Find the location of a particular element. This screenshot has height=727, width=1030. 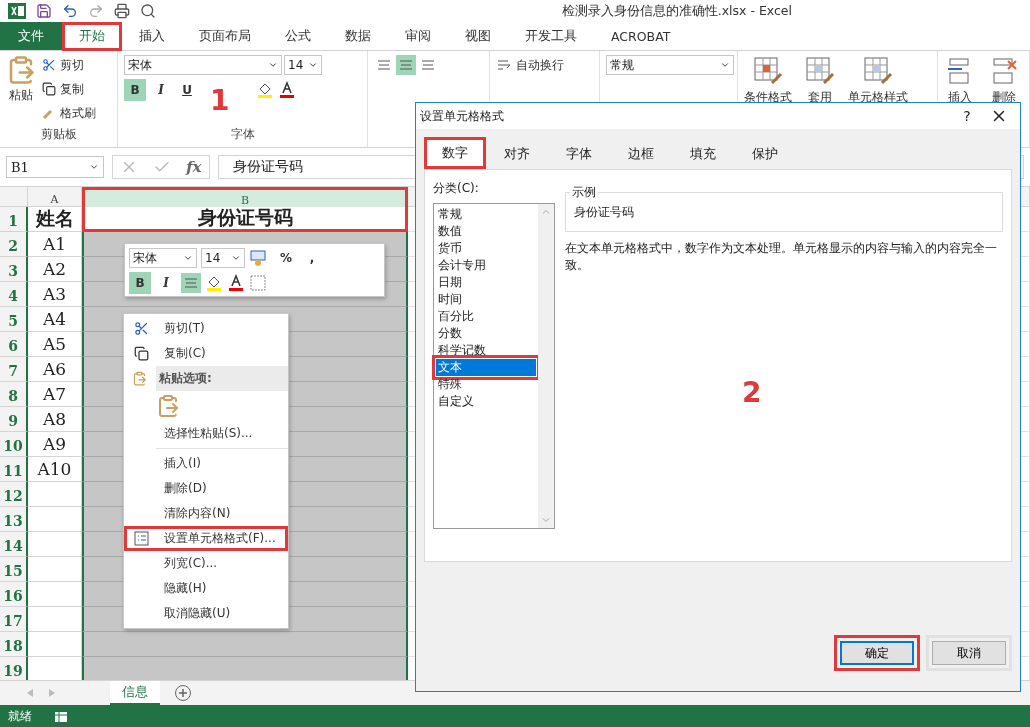

row-header: 19 is located at coordinates (14, 668).